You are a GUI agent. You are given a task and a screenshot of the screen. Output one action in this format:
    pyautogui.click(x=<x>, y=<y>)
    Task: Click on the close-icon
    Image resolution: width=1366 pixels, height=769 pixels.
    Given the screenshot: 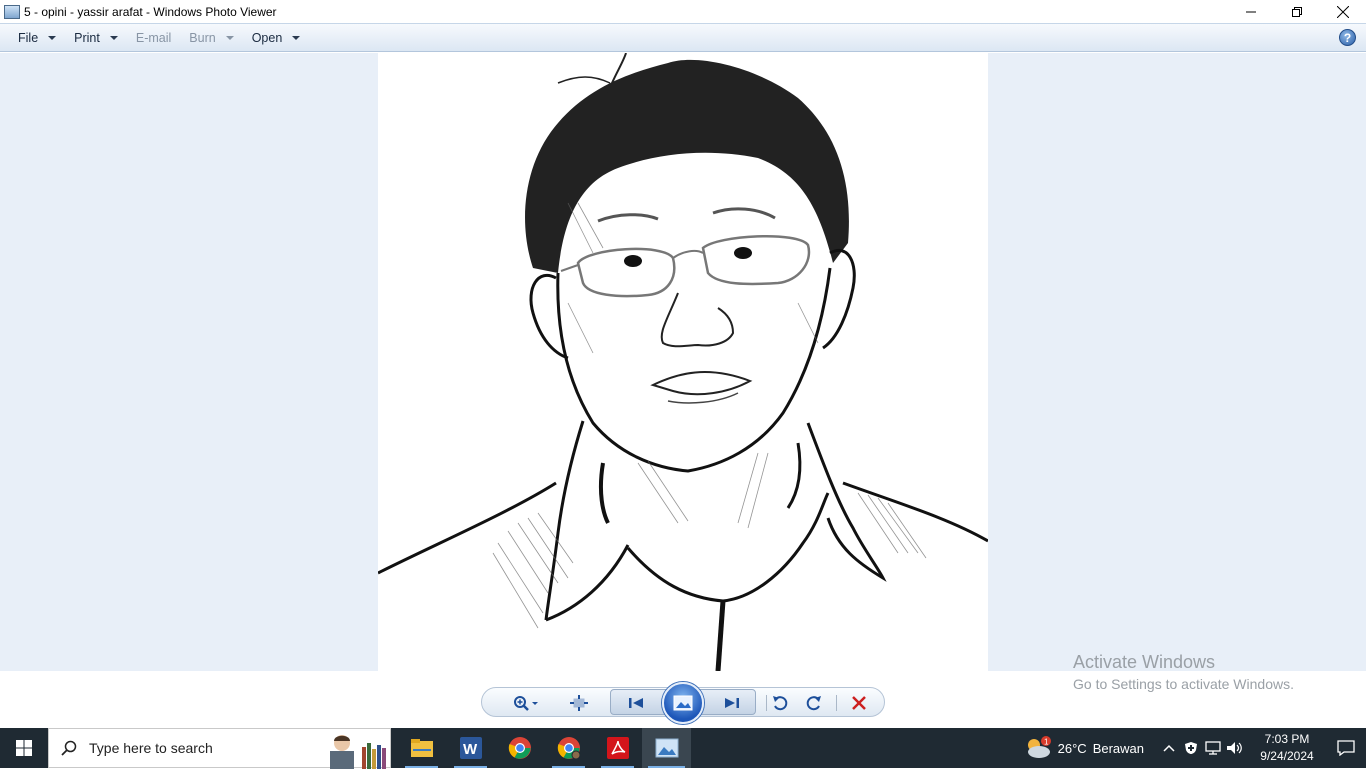 What is the action you would take?
    pyautogui.click(x=1343, y=11)
    